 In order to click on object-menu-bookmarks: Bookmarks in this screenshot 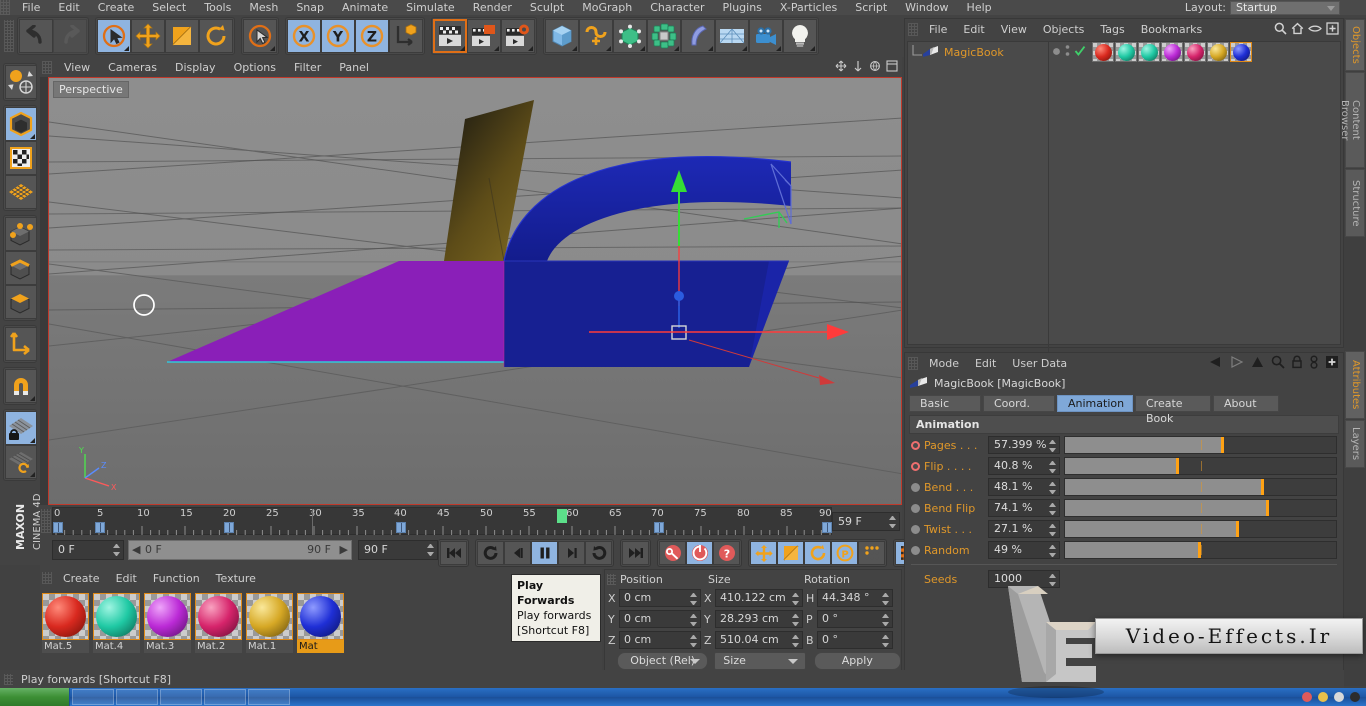, I will do `click(1171, 29)`.